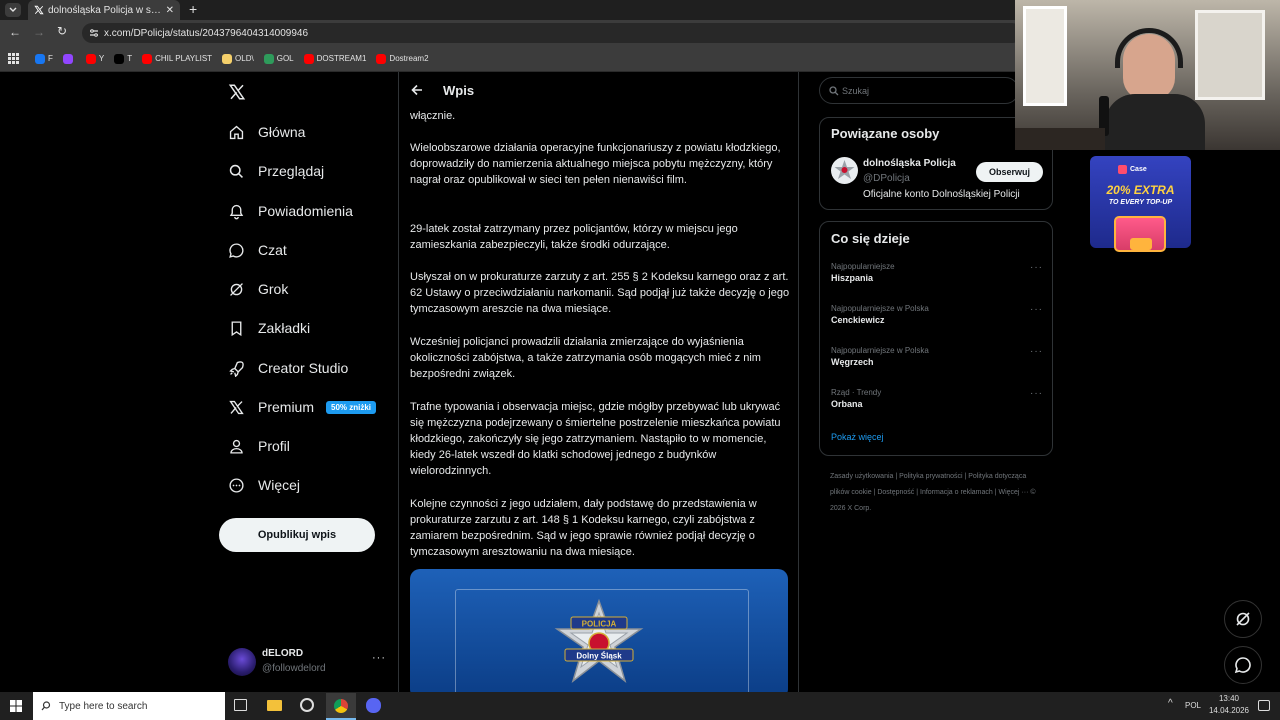 Image resolution: width=1280 pixels, height=720 pixels. I want to click on back-button: ←, so click(15, 32).